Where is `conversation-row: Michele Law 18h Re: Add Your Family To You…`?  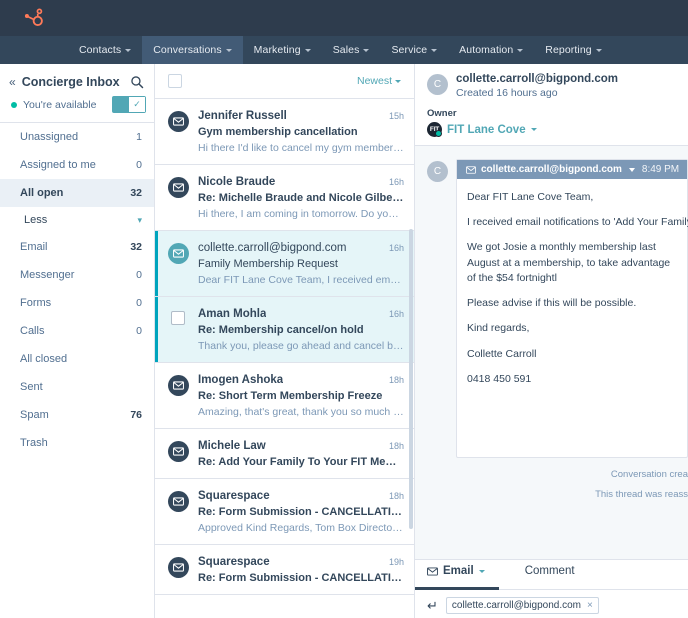
conversation-row: Michele Law 18h Re: Add Your Family To You… is located at coordinates (284, 454).